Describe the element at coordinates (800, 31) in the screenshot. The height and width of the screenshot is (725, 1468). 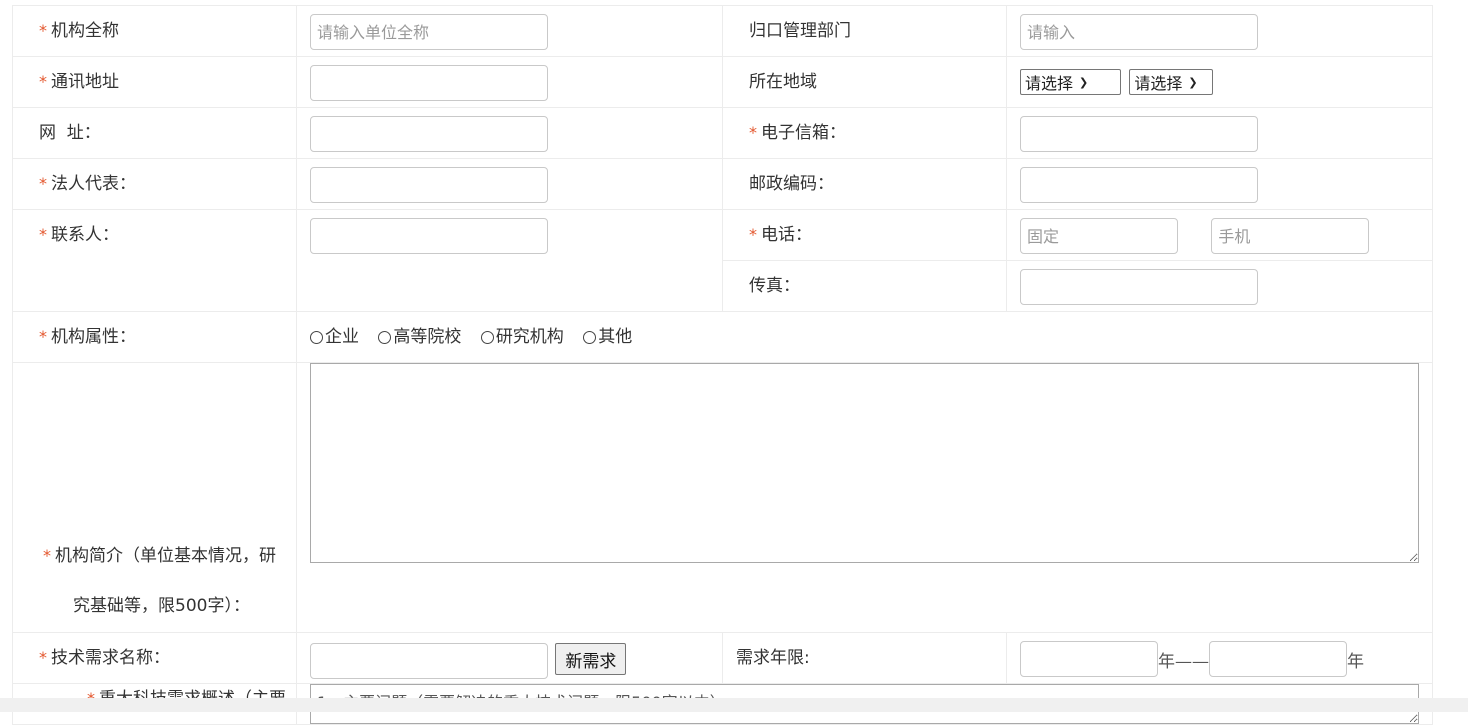
I see `mgmt-dept-label: 归口管理部门` at that location.